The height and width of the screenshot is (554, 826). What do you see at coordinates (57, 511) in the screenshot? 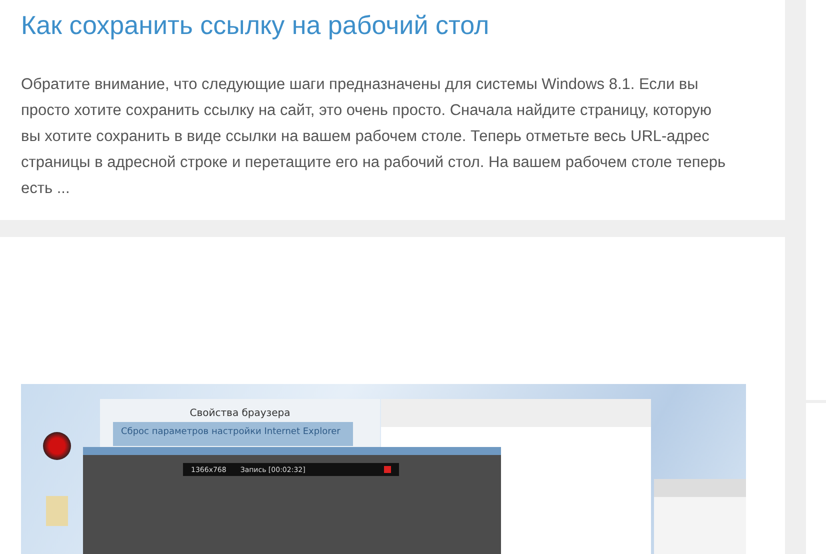
I see `folder-icon` at bounding box center [57, 511].